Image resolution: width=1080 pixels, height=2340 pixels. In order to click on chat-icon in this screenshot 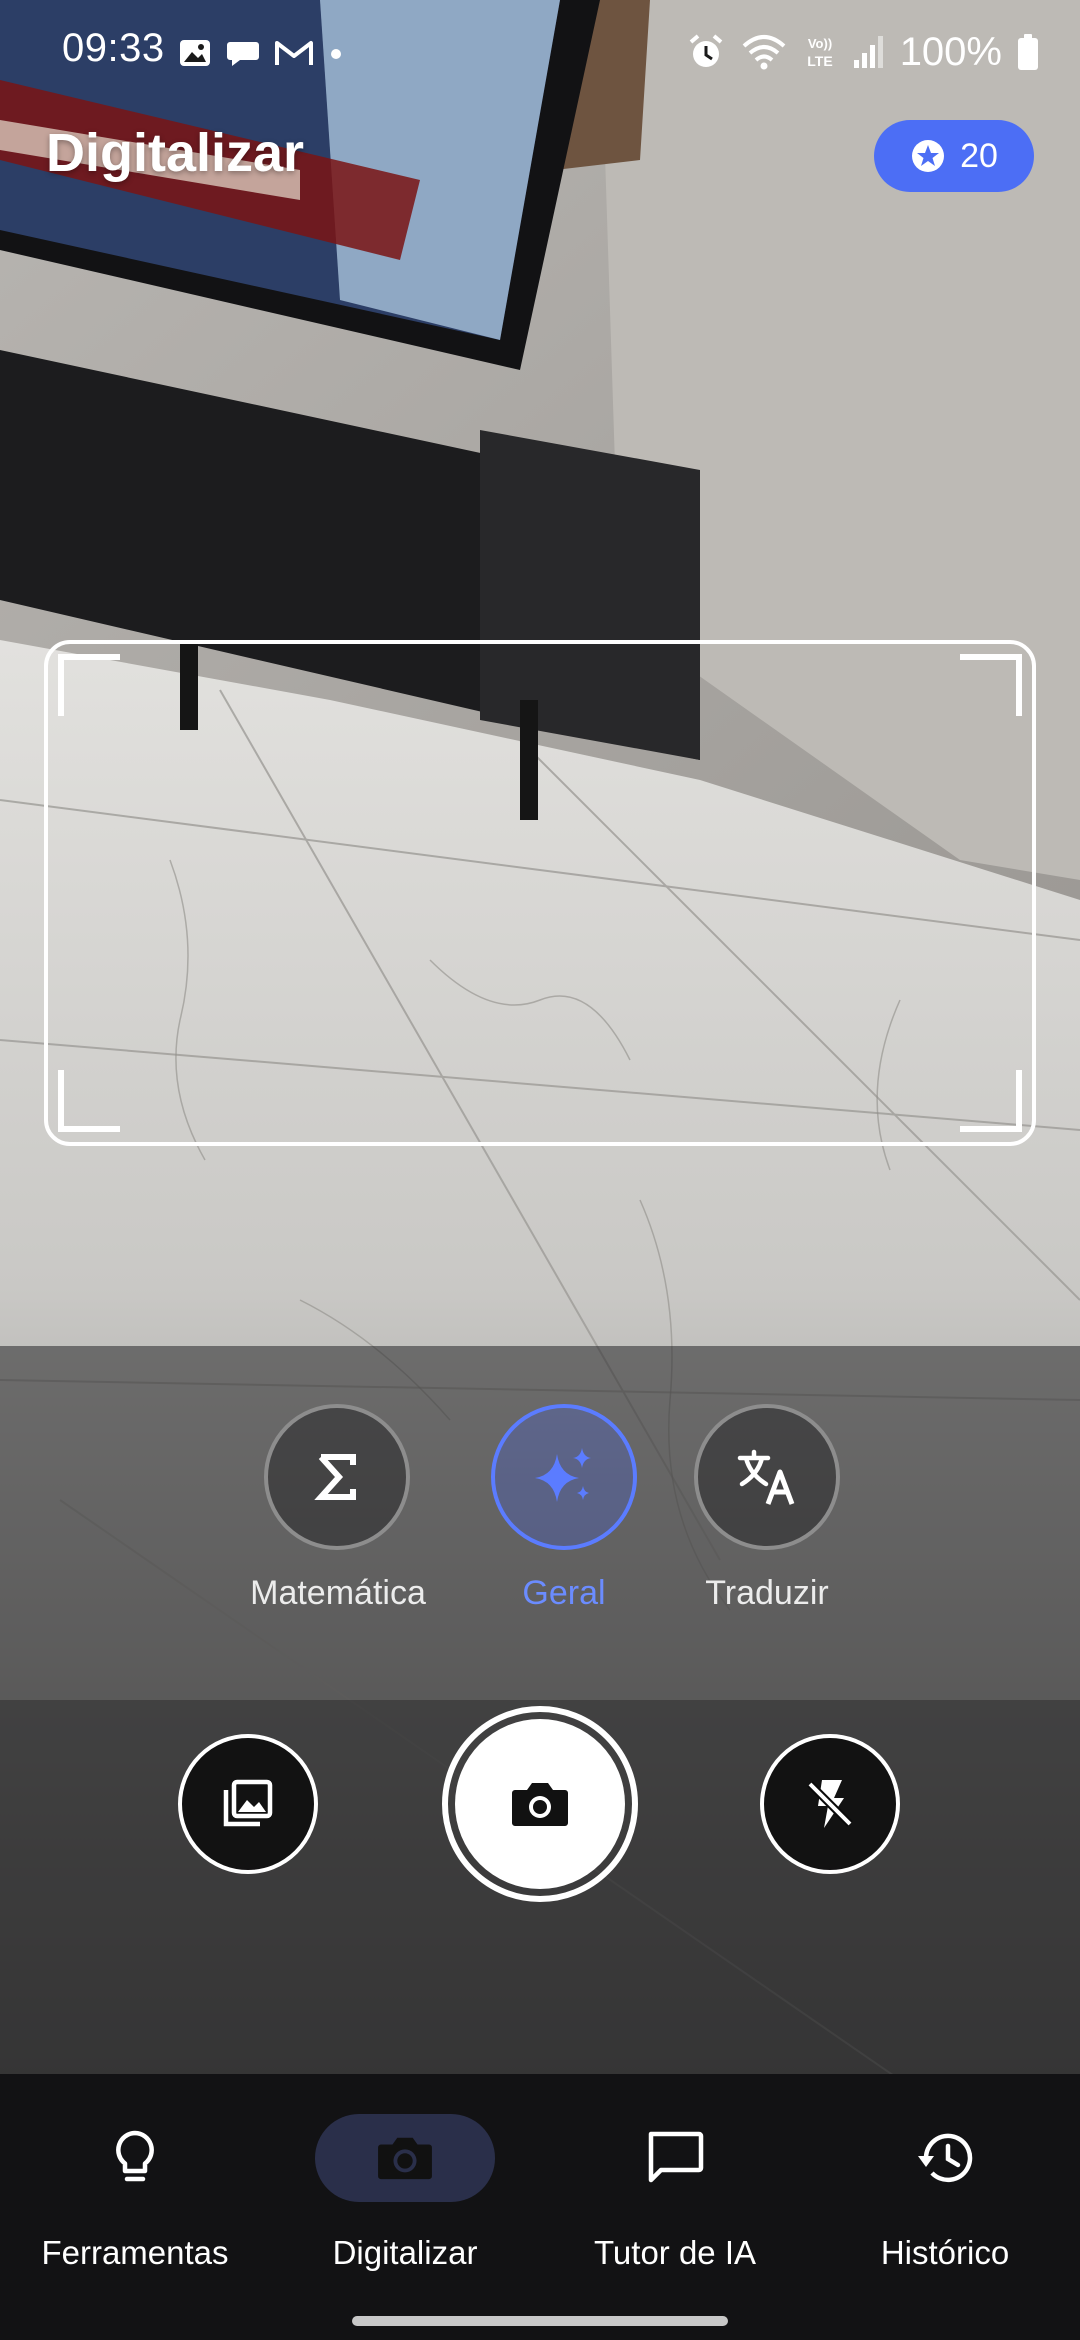, I will do `click(676, 2157)`.